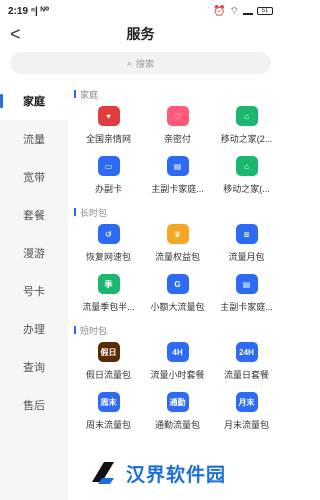 The width and height of the screenshot is (320, 500). I want to click on search-input: ⌕ 搜索, so click(140, 63).